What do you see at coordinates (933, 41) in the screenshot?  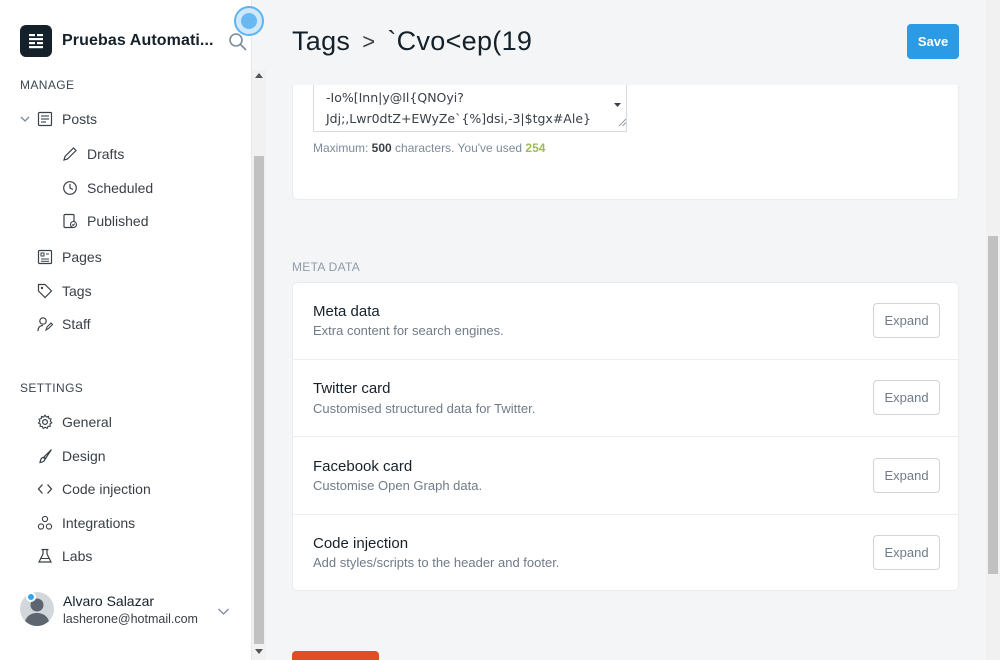 I see `save-button: Save` at bounding box center [933, 41].